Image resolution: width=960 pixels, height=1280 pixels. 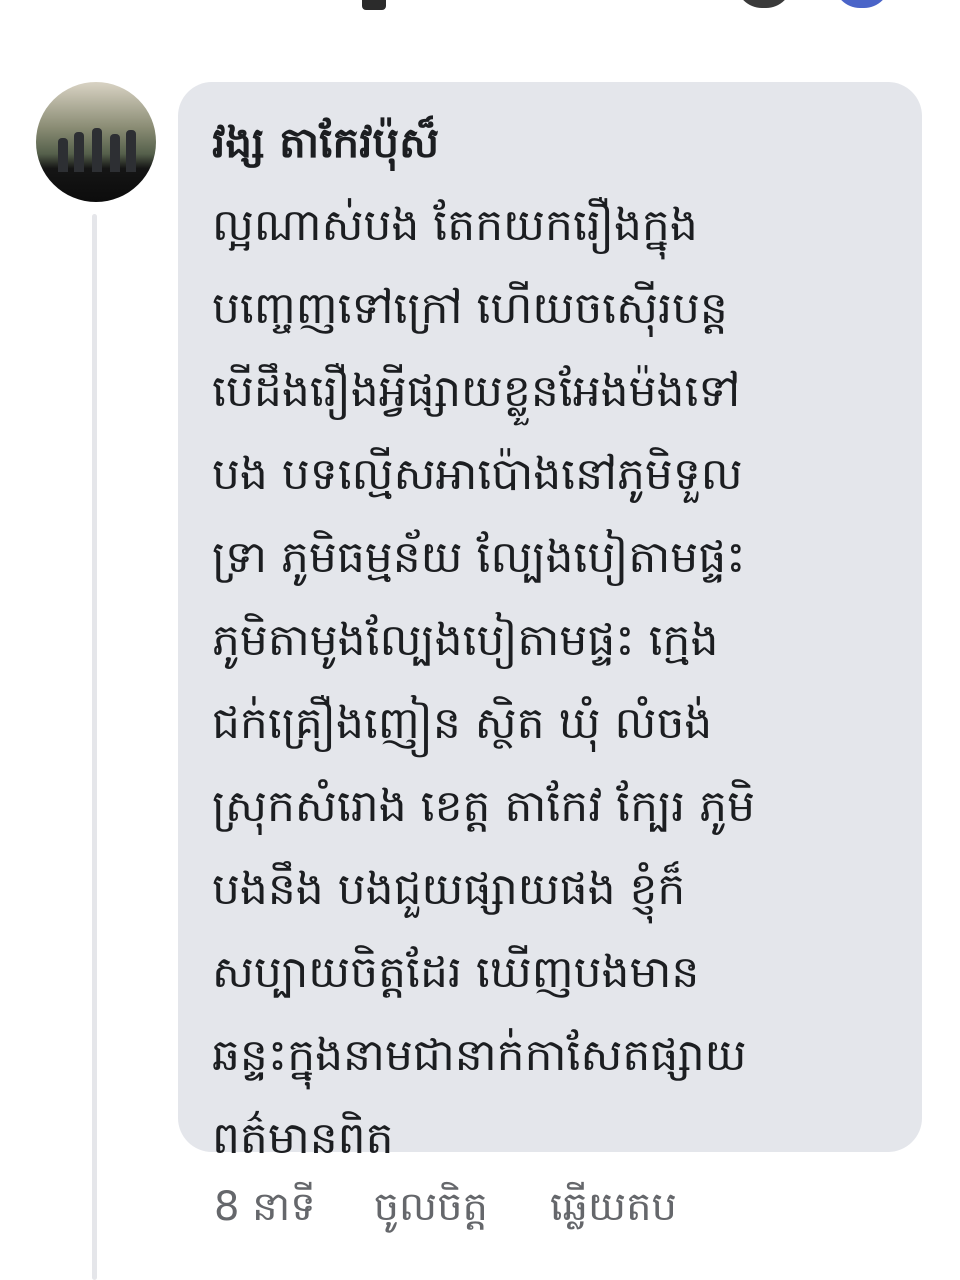 What do you see at coordinates (483, 806) in the screenshot?
I see `comment-text-line: ស្រុកសំរោង ខេត្ត តាកែវ ក្បែរ ភូមិ` at bounding box center [483, 806].